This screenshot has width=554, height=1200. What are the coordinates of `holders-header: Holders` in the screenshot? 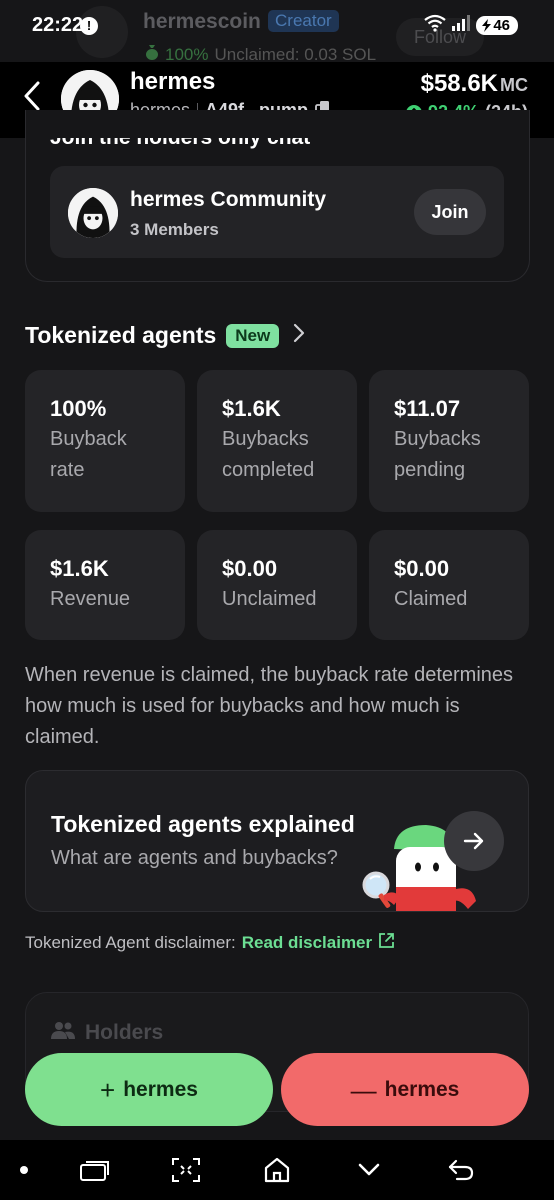 It's located at (107, 1033).